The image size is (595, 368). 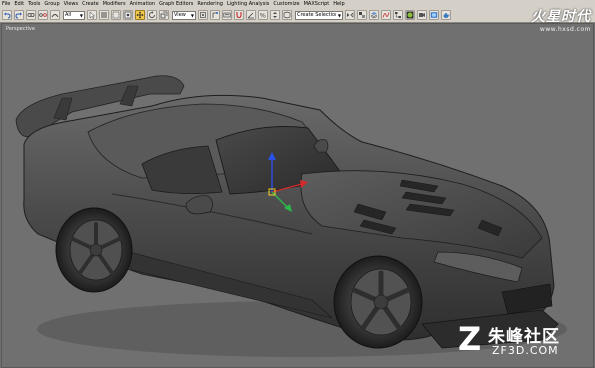 What do you see at coordinates (561, 17) in the screenshot?
I see `hxsd-logo-mark: 火星时代` at bounding box center [561, 17].